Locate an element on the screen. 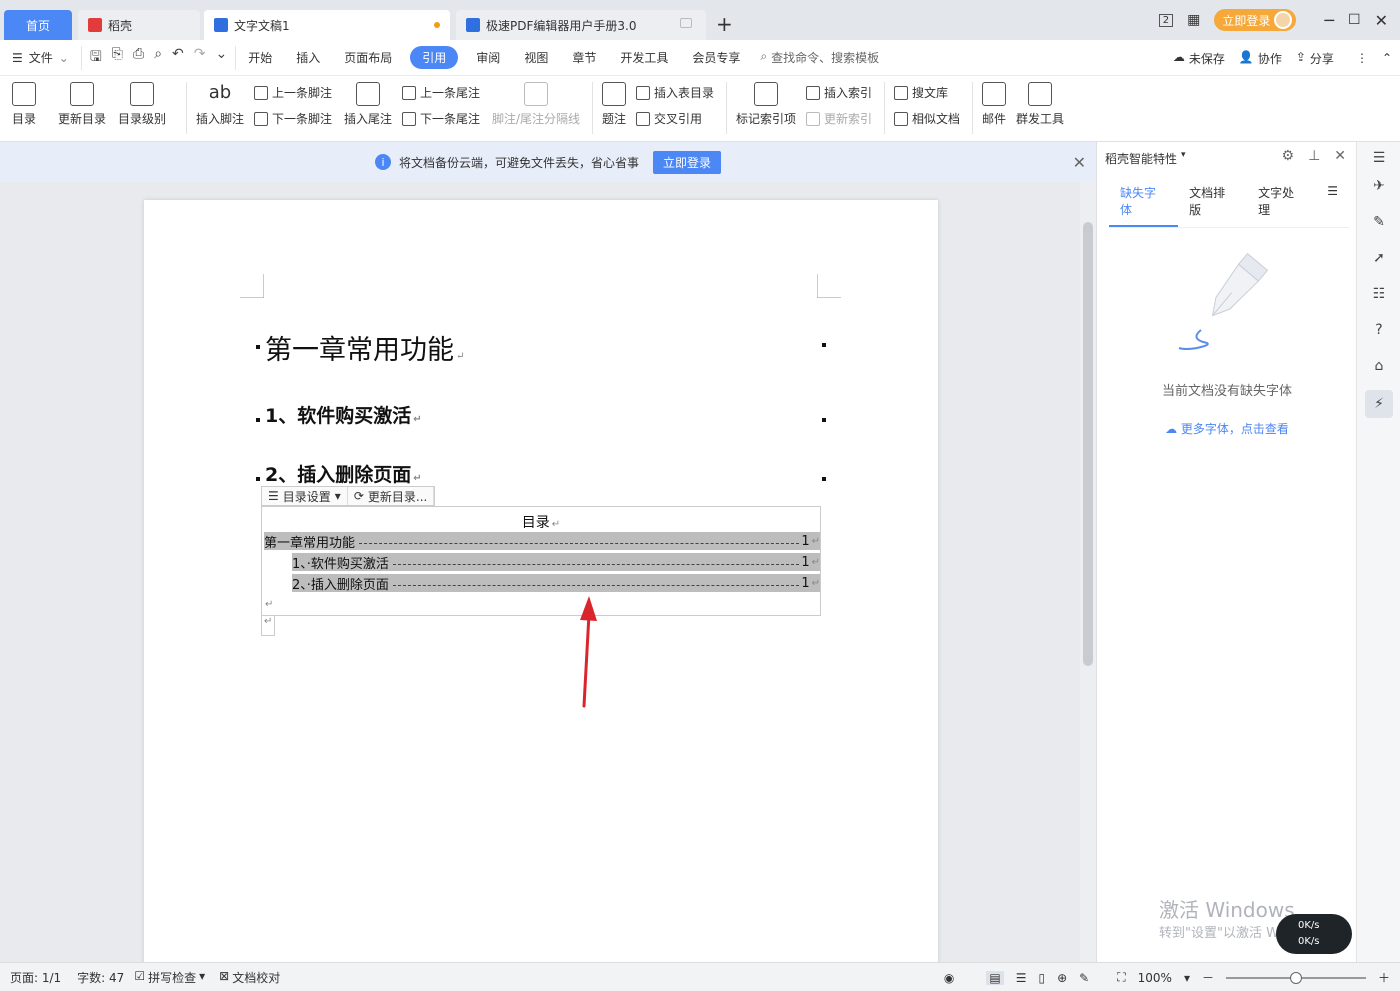 This screenshot has height=991, width=1400. tab-pdf-manual: 极速PDF编辑器用户手册3.0 is located at coordinates (581, 25).